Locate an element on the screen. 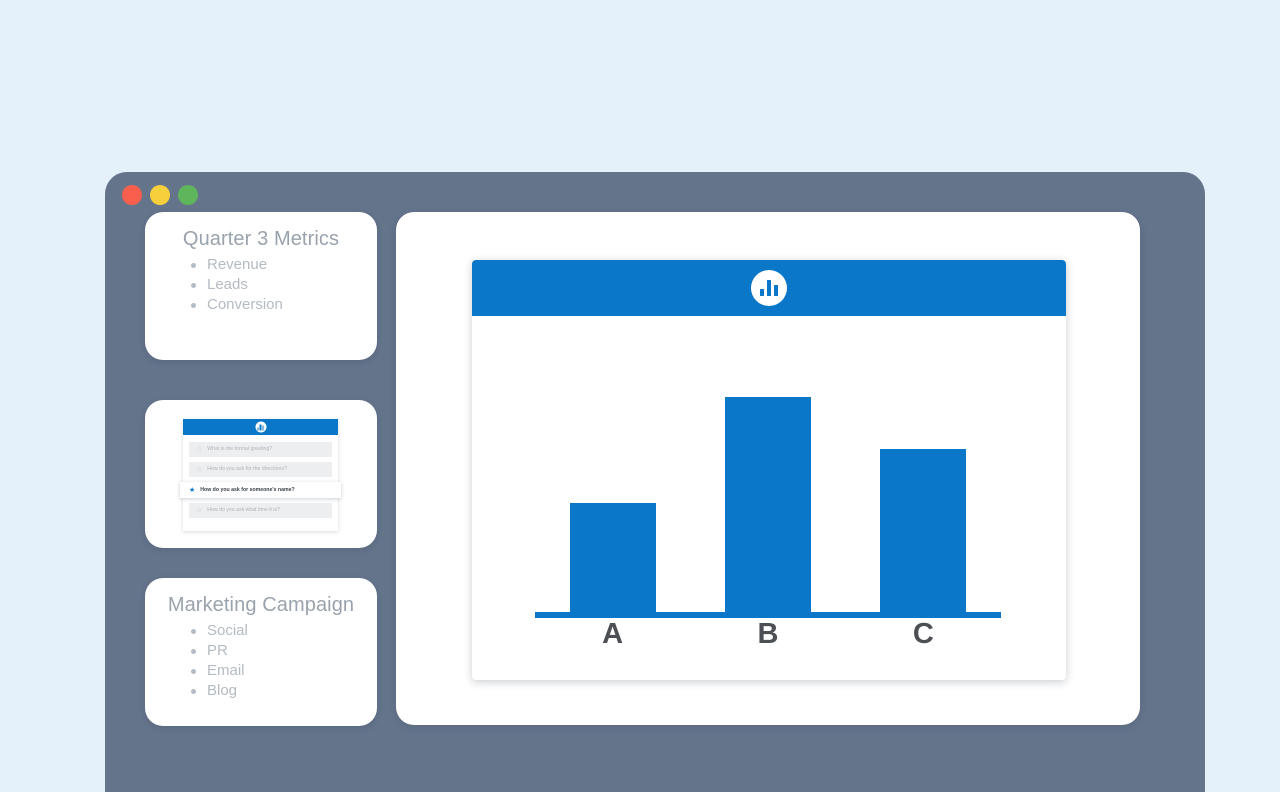 The width and height of the screenshot is (1280, 792). chart-plot-area is located at coordinates (768, 476).